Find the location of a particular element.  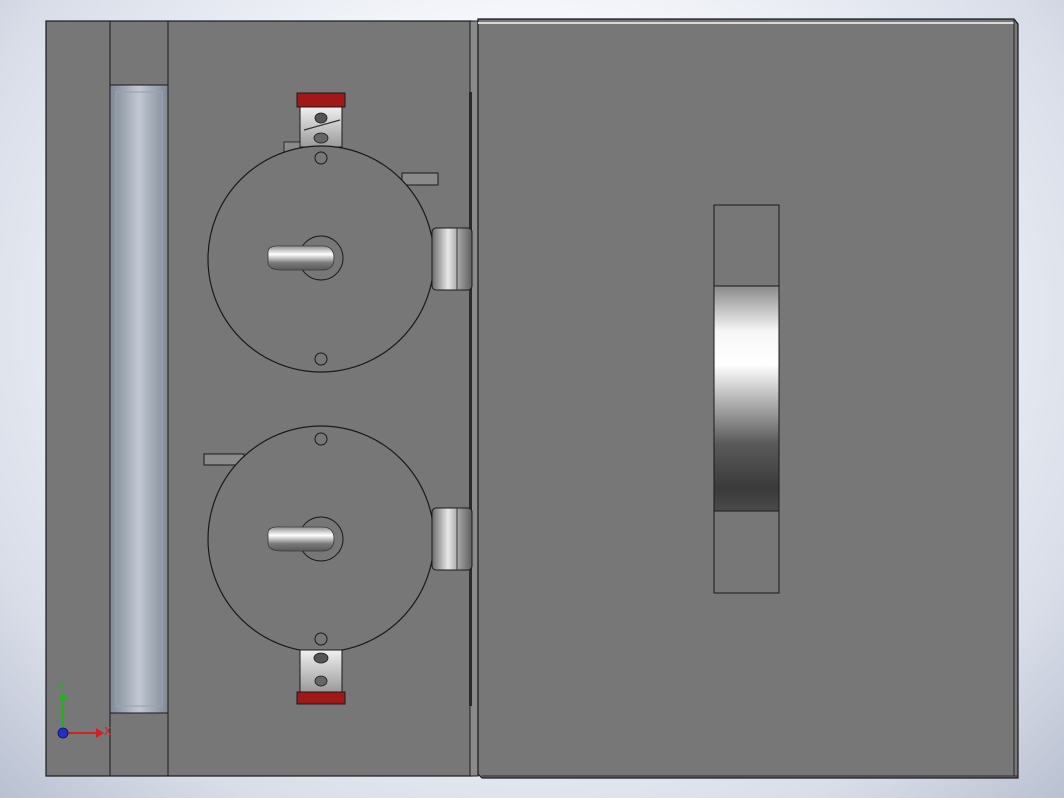

upper-motor-coupler is located at coordinates (452, 259).